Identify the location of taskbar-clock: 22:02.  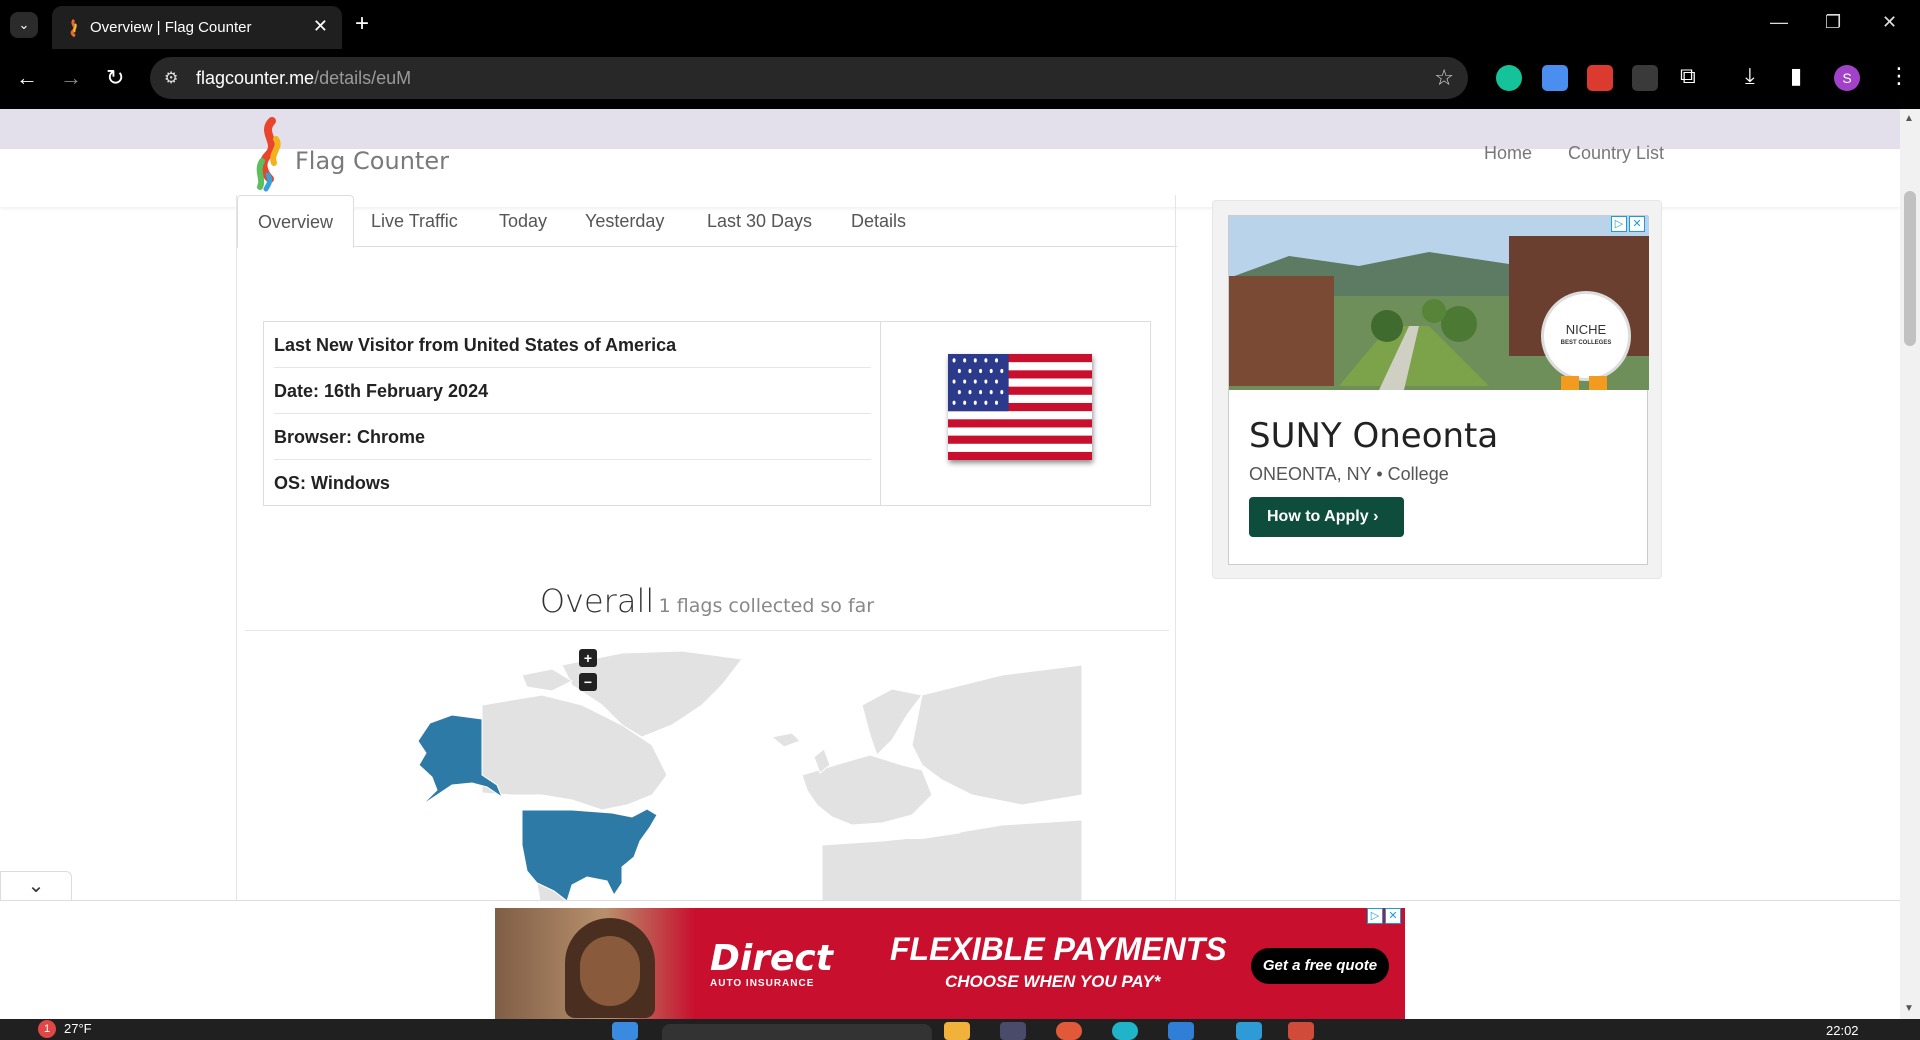
(1842, 1030).